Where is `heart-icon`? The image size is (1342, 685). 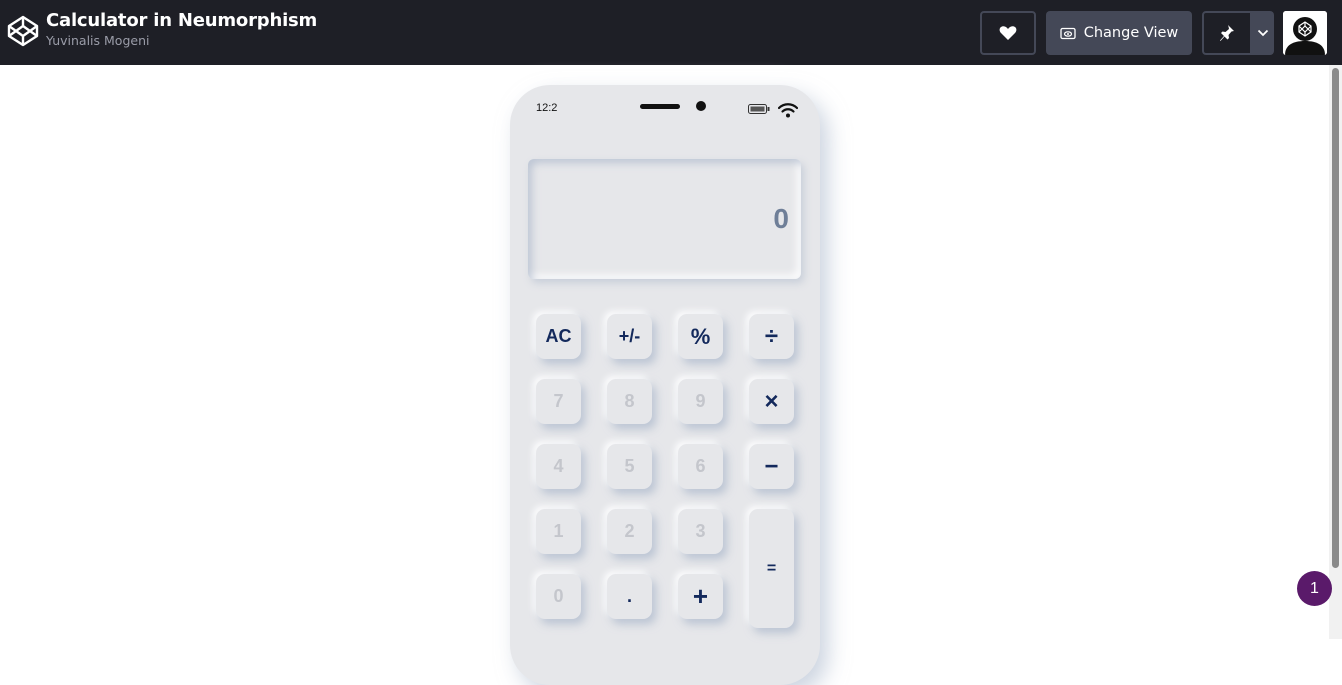 heart-icon is located at coordinates (1008, 33).